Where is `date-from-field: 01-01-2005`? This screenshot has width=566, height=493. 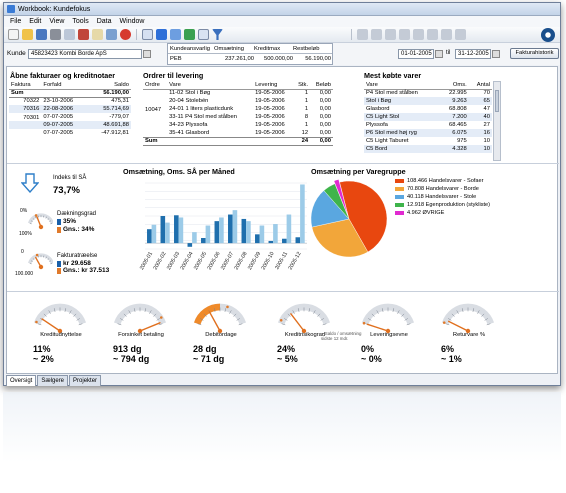
date-from-field: 01-01-2005 is located at coordinates (416, 54).